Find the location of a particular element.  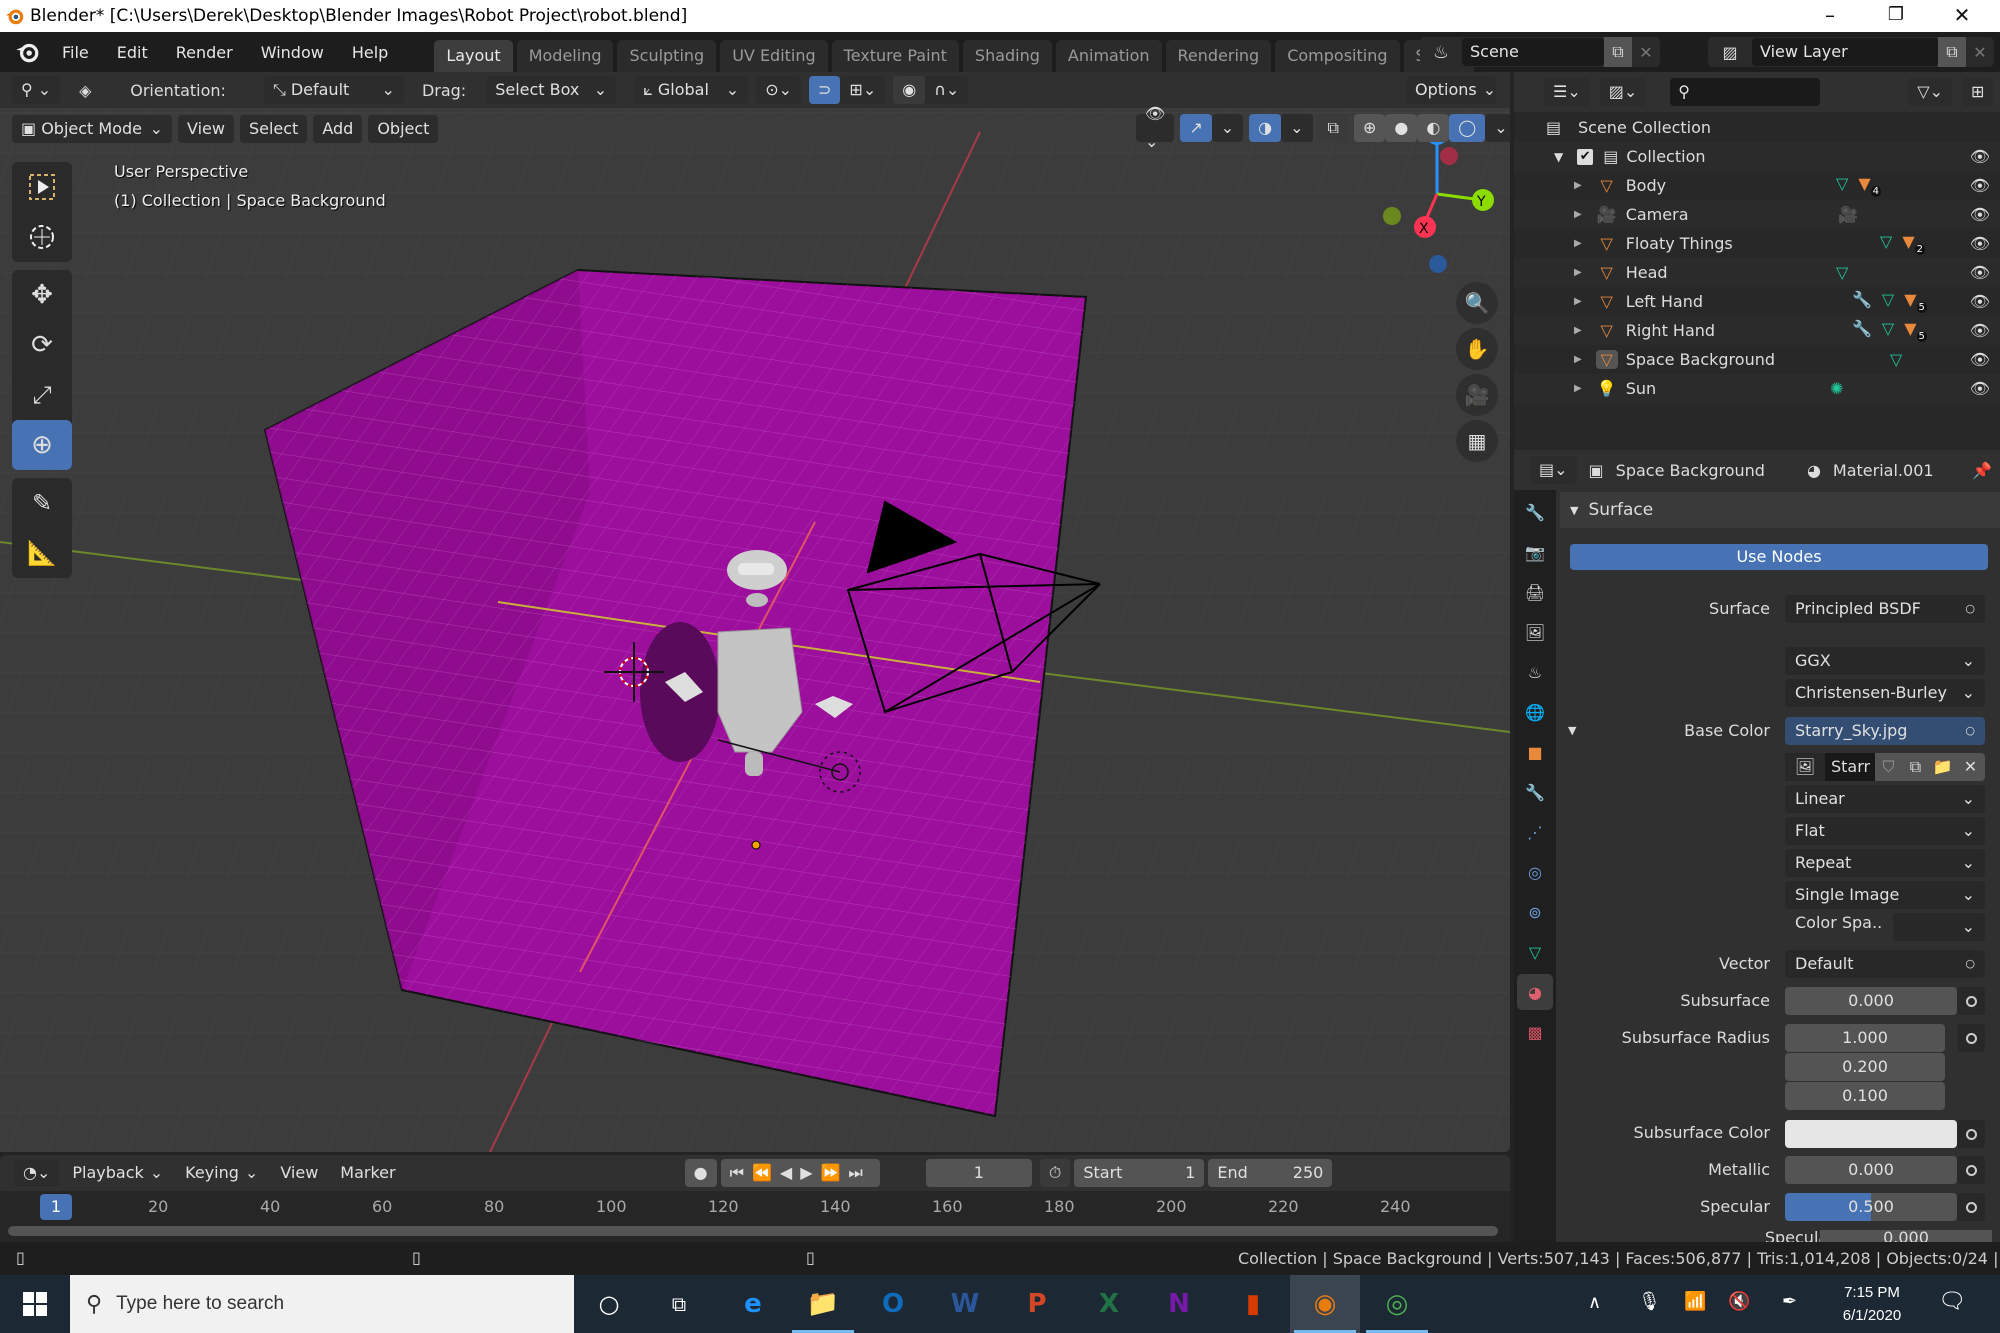

taskbar-app-powerpoint: P is located at coordinates (1037, 1304).